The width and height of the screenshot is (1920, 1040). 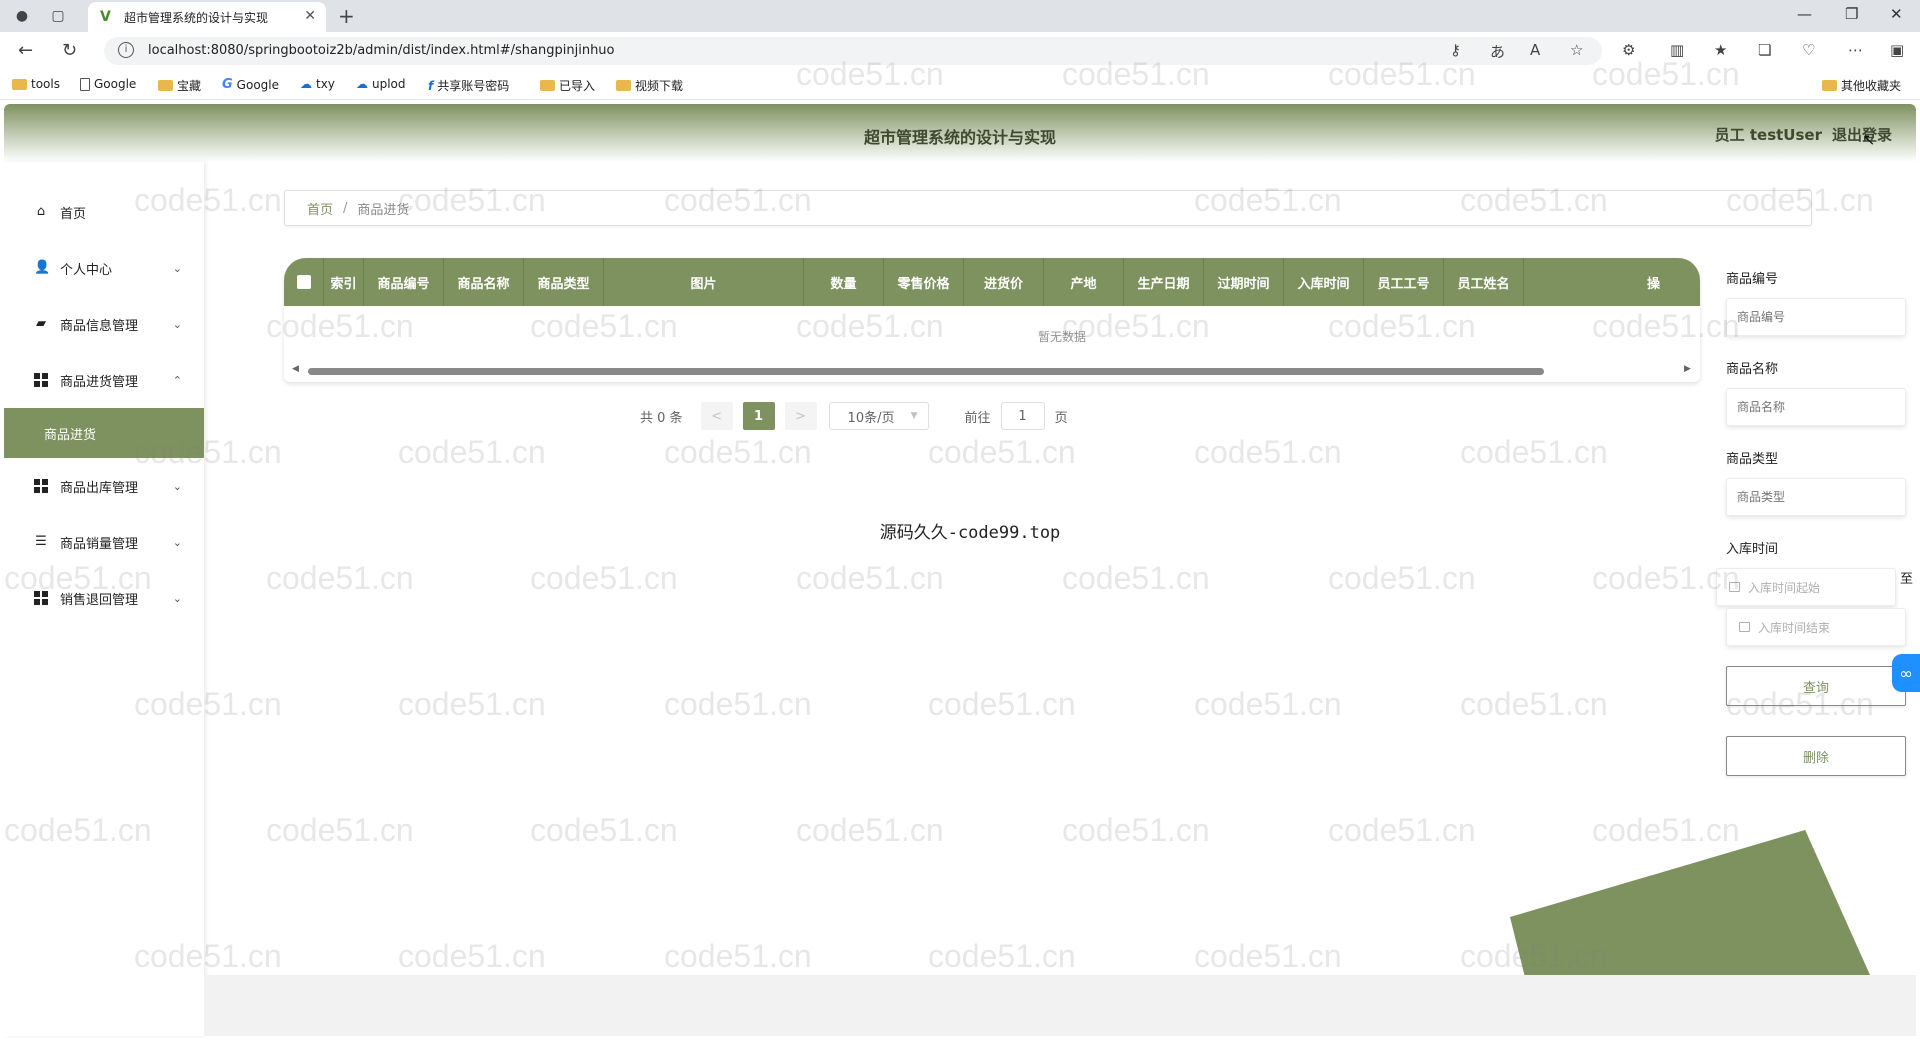 What do you see at coordinates (1535, 50) in the screenshot?
I see `read-aloud-icon: A` at bounding box center [1535, 50].